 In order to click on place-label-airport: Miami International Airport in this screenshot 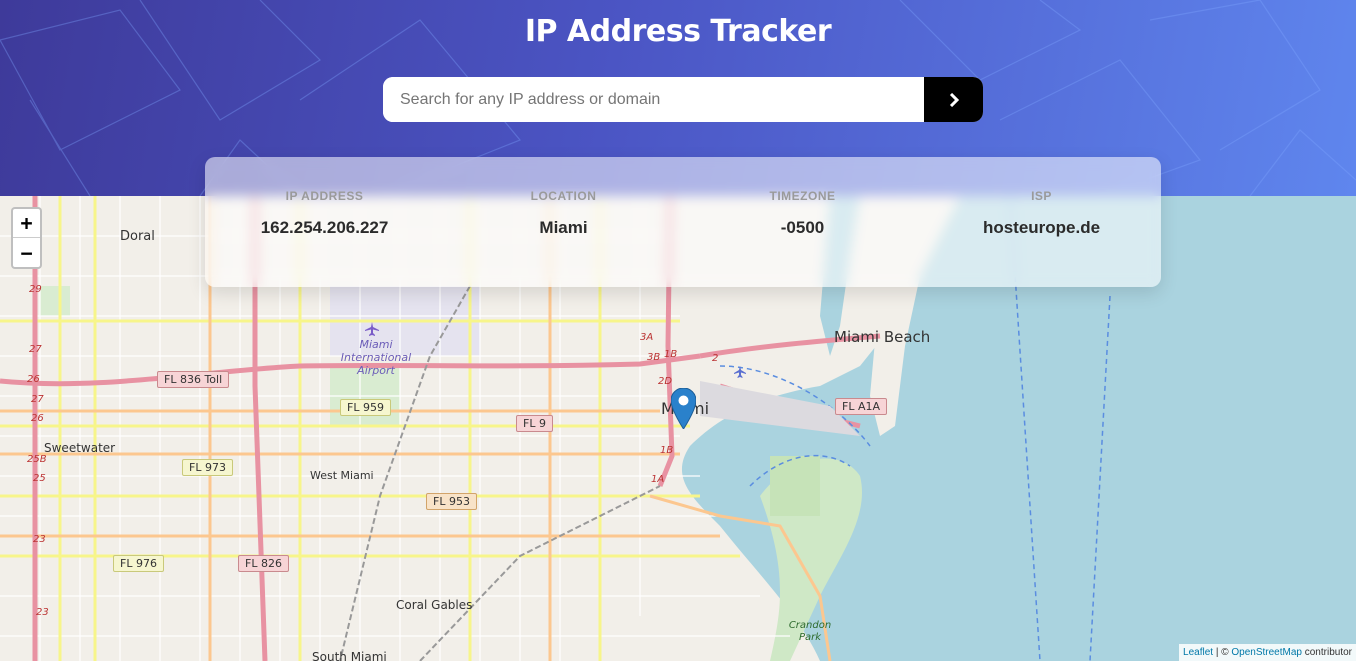, I will do `click(376, 357)`.